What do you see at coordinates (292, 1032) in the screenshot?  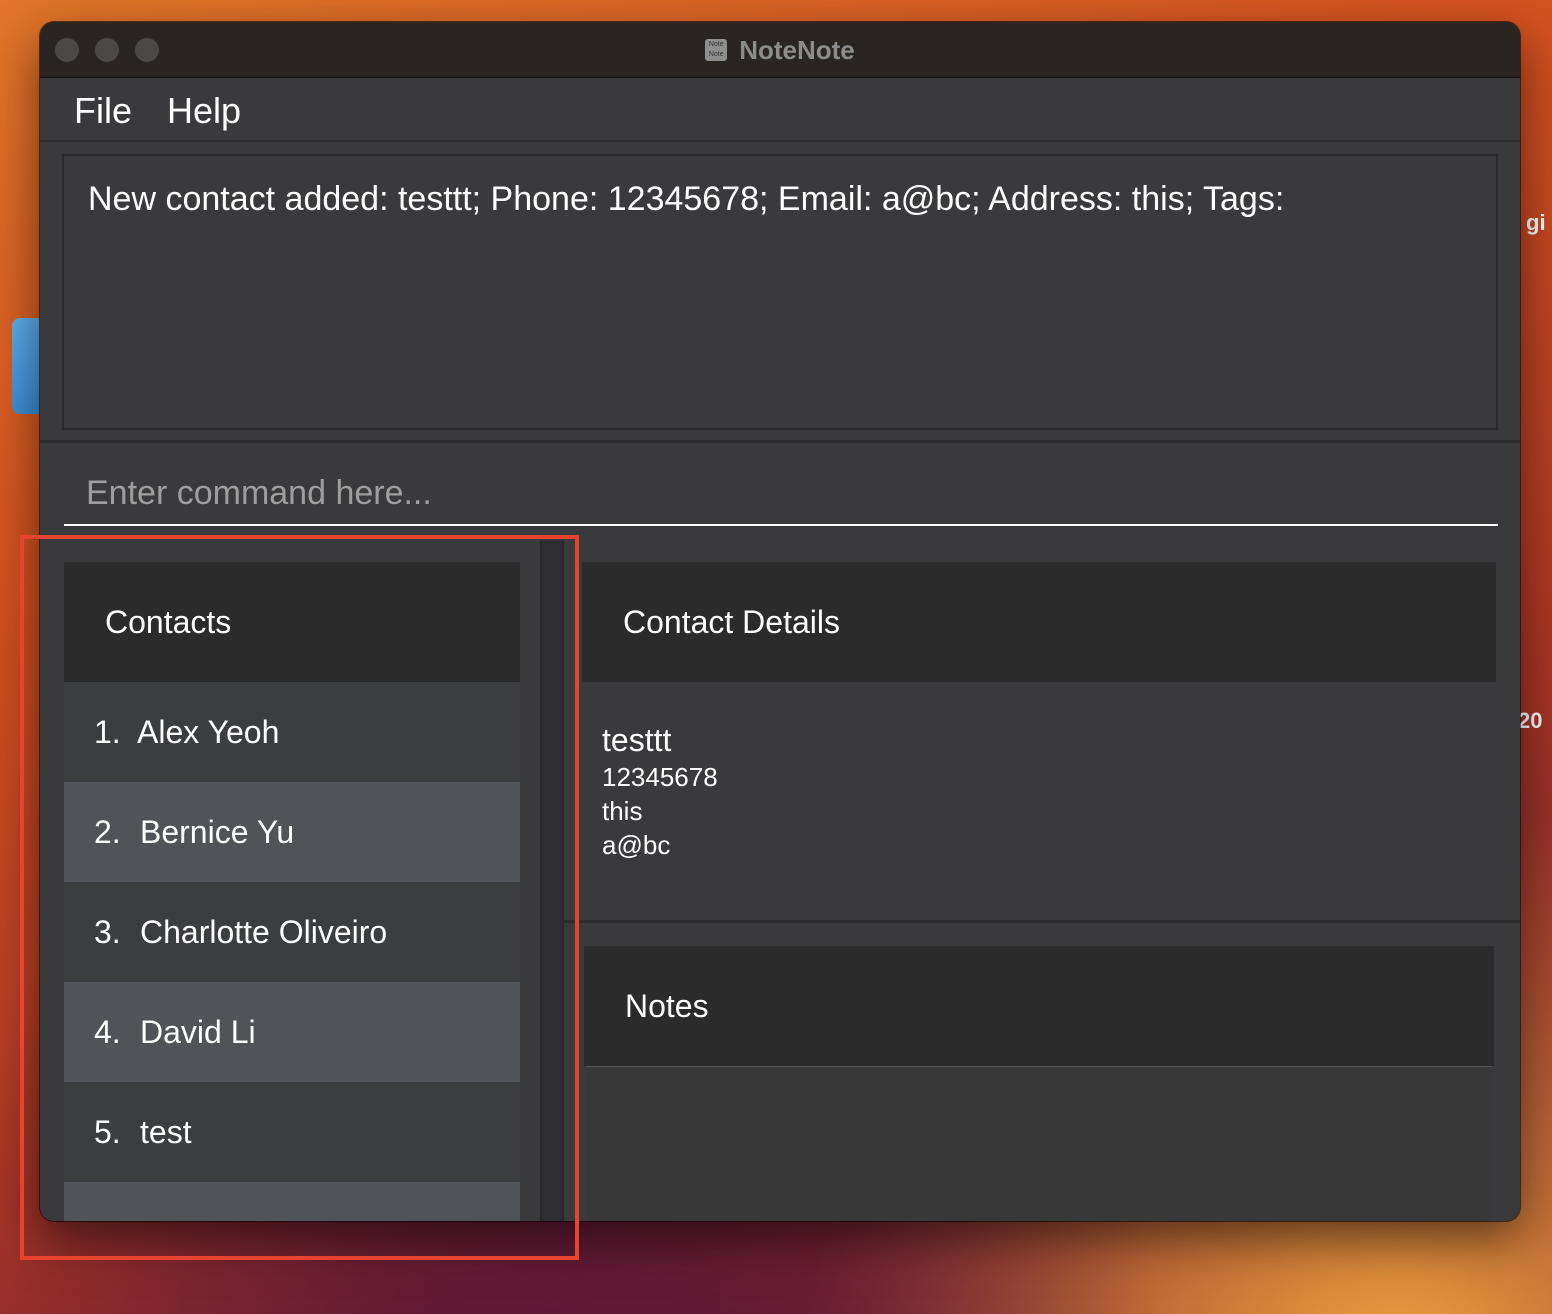 I see `contact-list-item: 4. David Li` at bounding box center [292, 1032].